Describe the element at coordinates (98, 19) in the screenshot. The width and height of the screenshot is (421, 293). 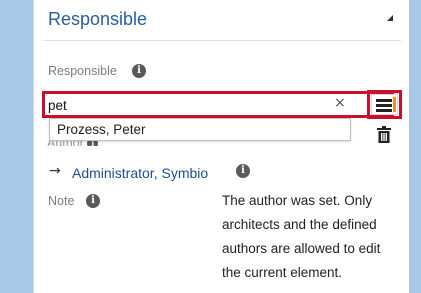
I see `panel-title: Responsible` at that location.